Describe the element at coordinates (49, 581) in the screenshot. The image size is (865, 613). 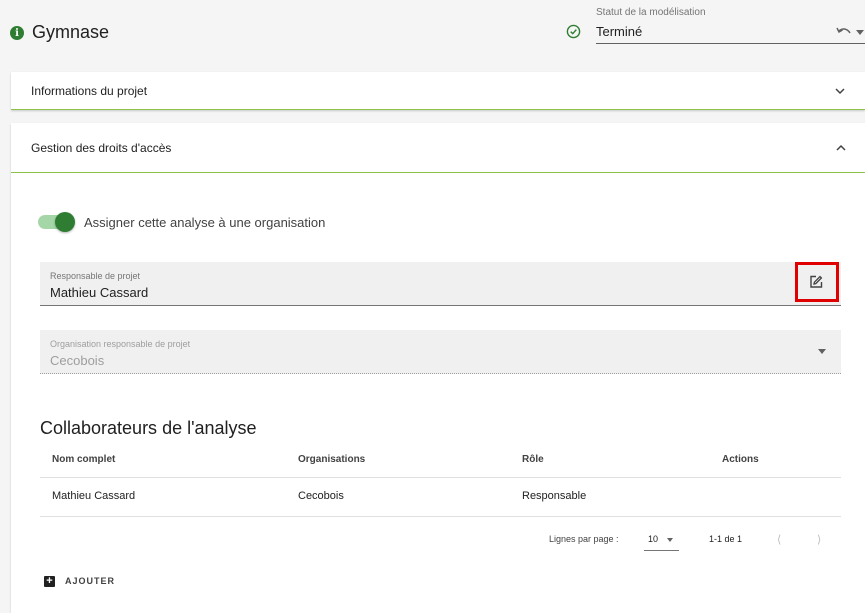
I see `add-box-icon: +` at that location.